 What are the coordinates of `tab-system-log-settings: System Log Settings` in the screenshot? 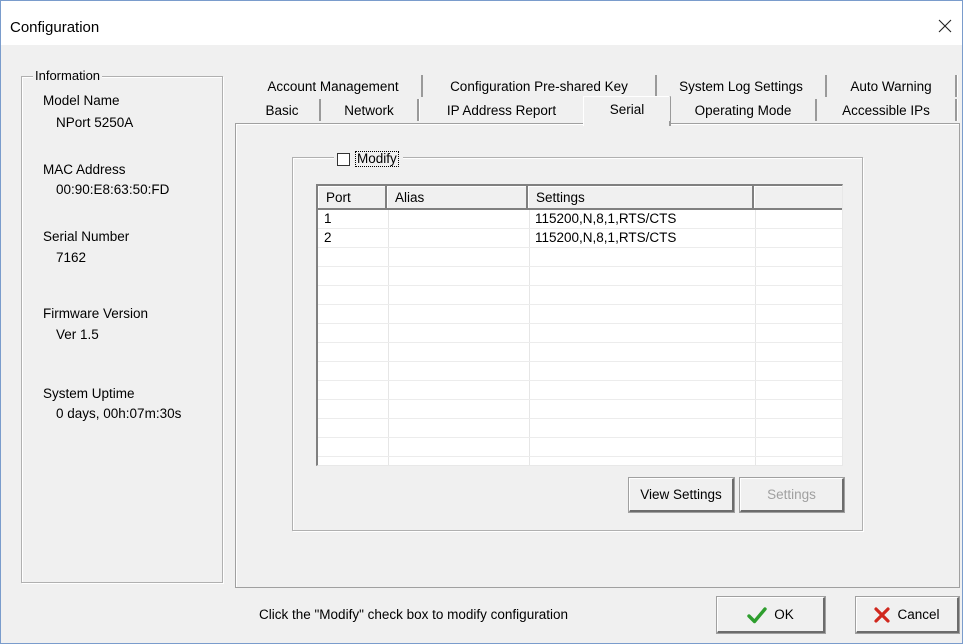 It's located at (742, 86).